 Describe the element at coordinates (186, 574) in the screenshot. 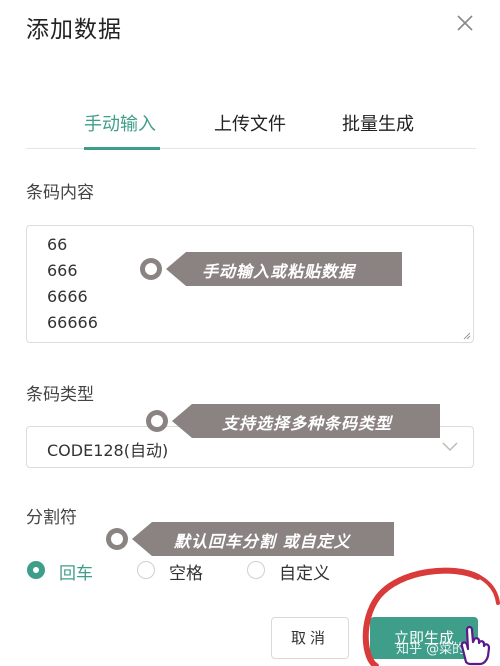

I see `radio-space-label: 空格` at that location.